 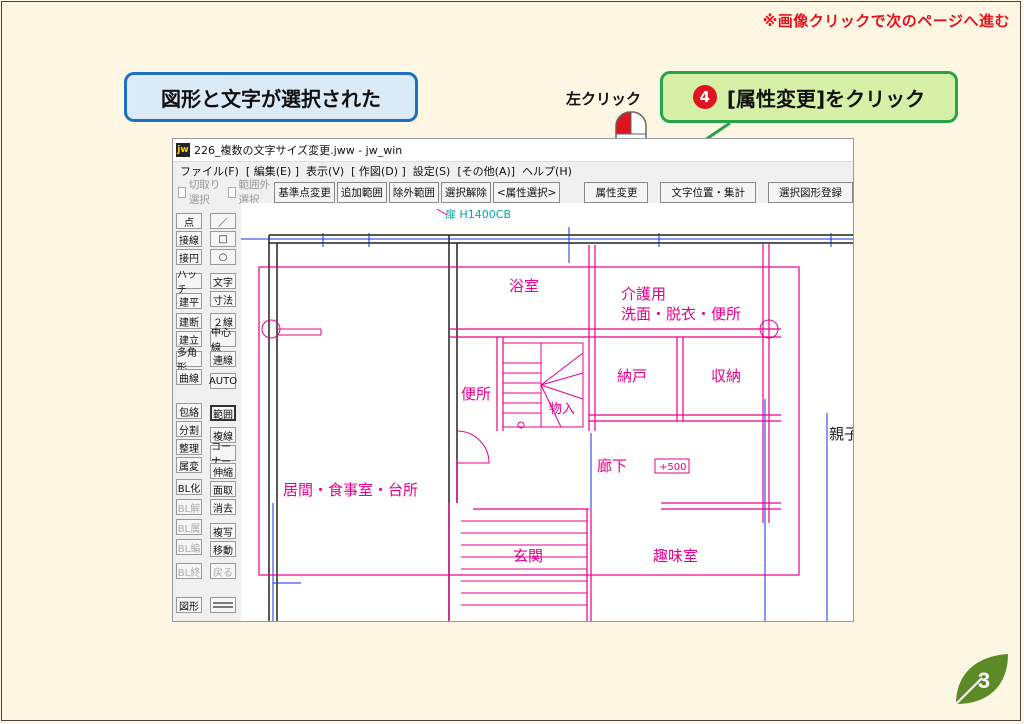 What do you see at coordinates (632, 376) in the screenshot?
I see `room-closet: 納戸` at bounding box center [632, 376].